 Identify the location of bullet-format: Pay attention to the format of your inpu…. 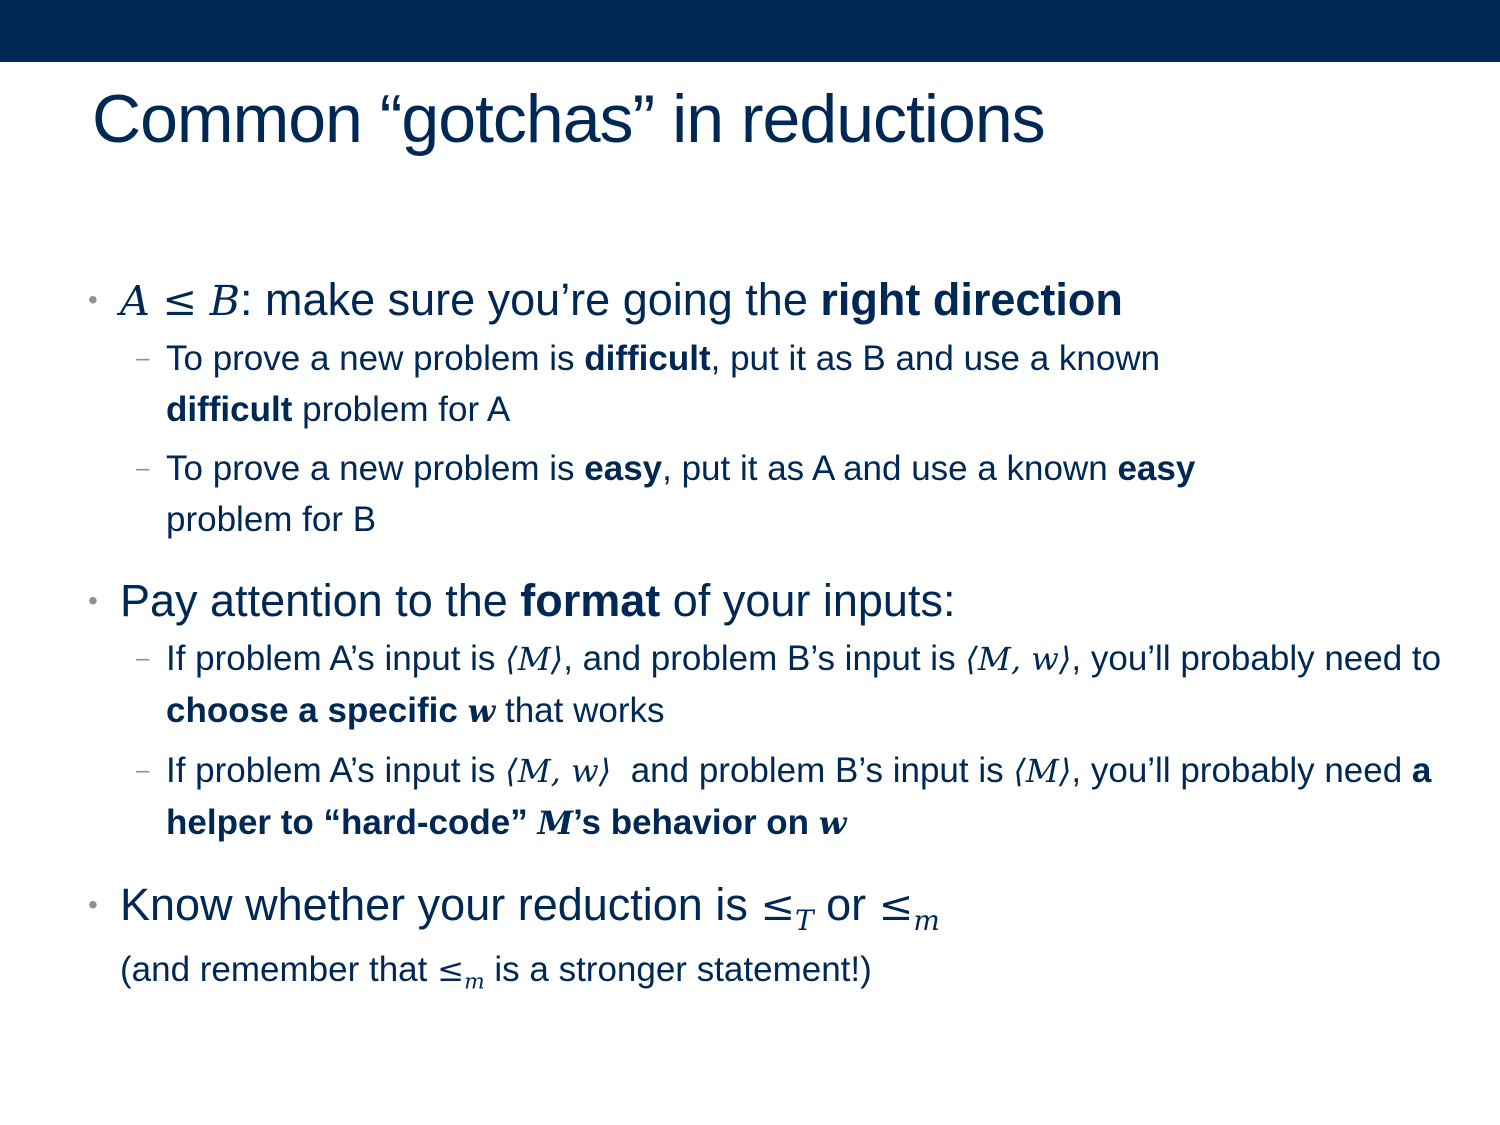
(776, 601).